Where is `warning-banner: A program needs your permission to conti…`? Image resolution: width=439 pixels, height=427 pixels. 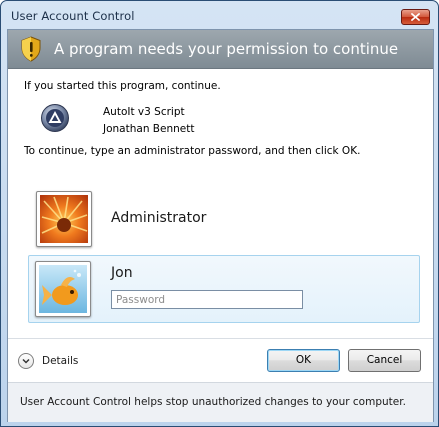 warning-banner: A program needs your permission to conti… is located at coordinates (220, 49).